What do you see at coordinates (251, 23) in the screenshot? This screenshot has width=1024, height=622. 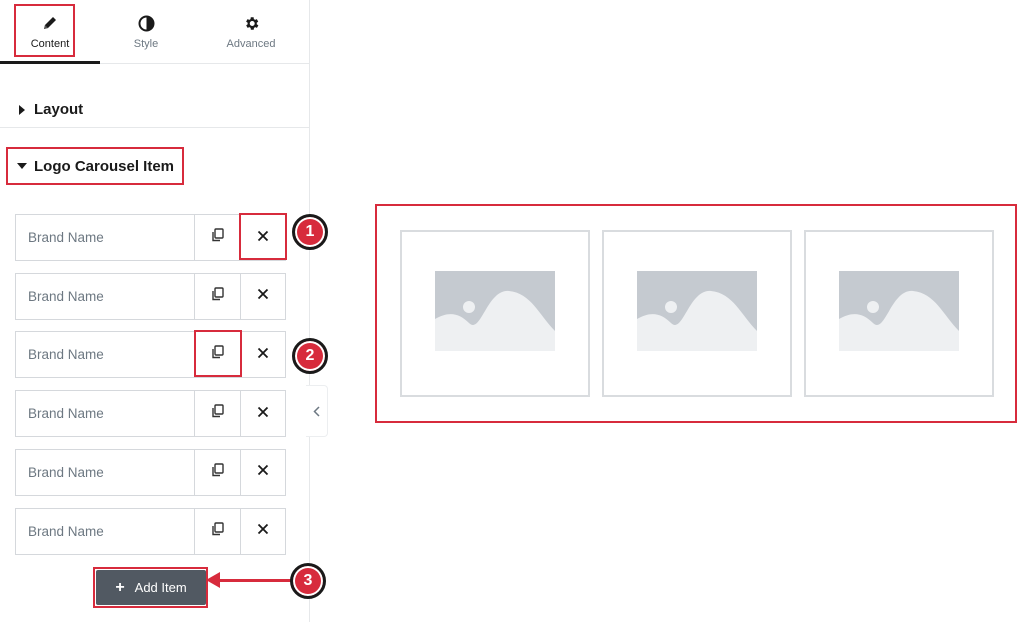 I see `gear-icon` at bounding box center [251, 23].